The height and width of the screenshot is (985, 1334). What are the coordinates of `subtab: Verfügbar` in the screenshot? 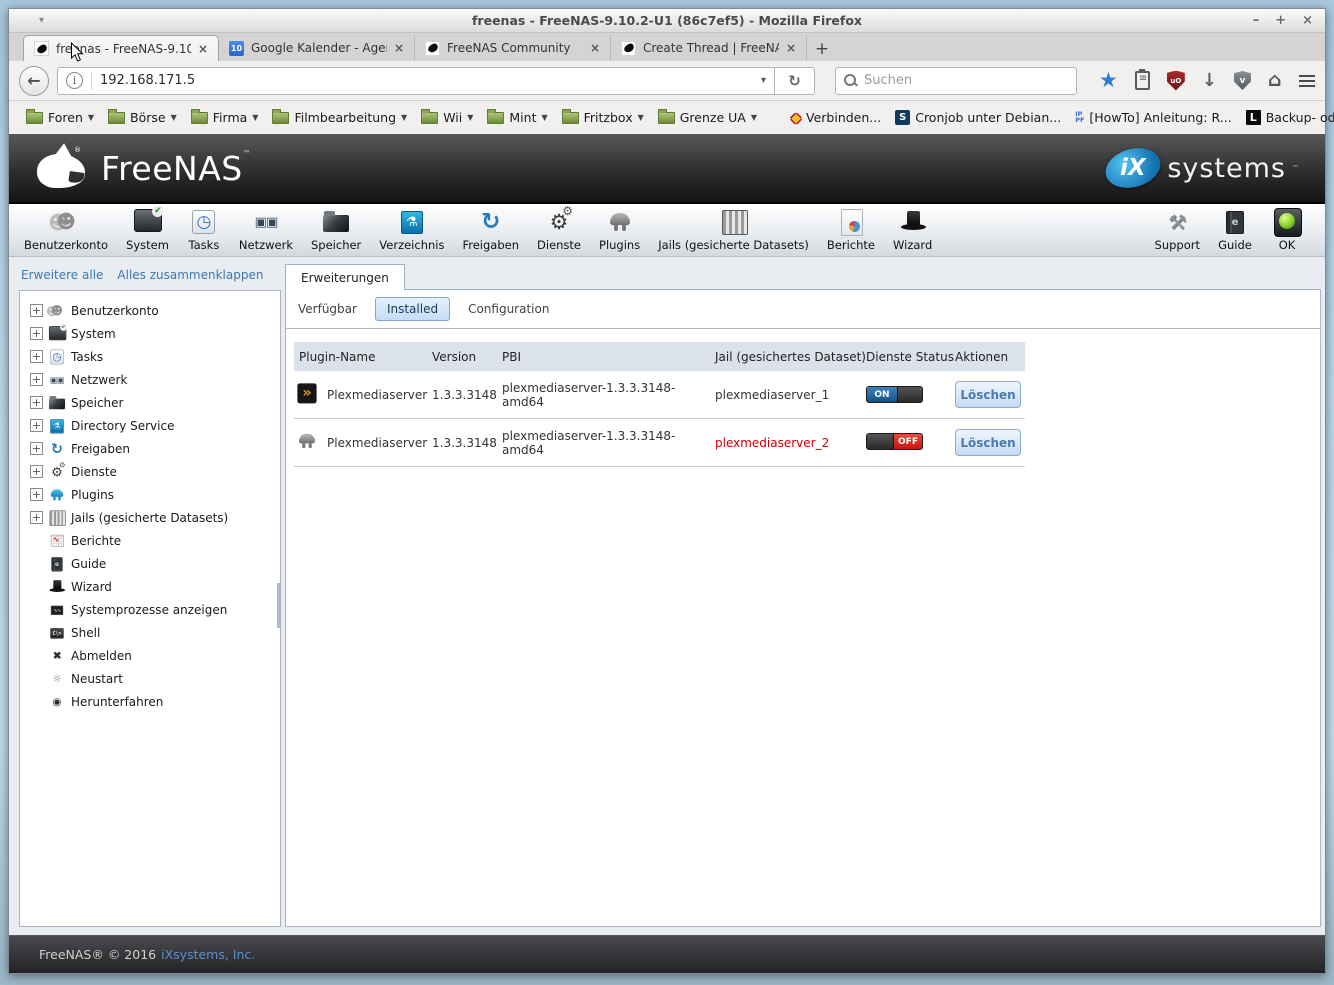 It's located at (327, 309).